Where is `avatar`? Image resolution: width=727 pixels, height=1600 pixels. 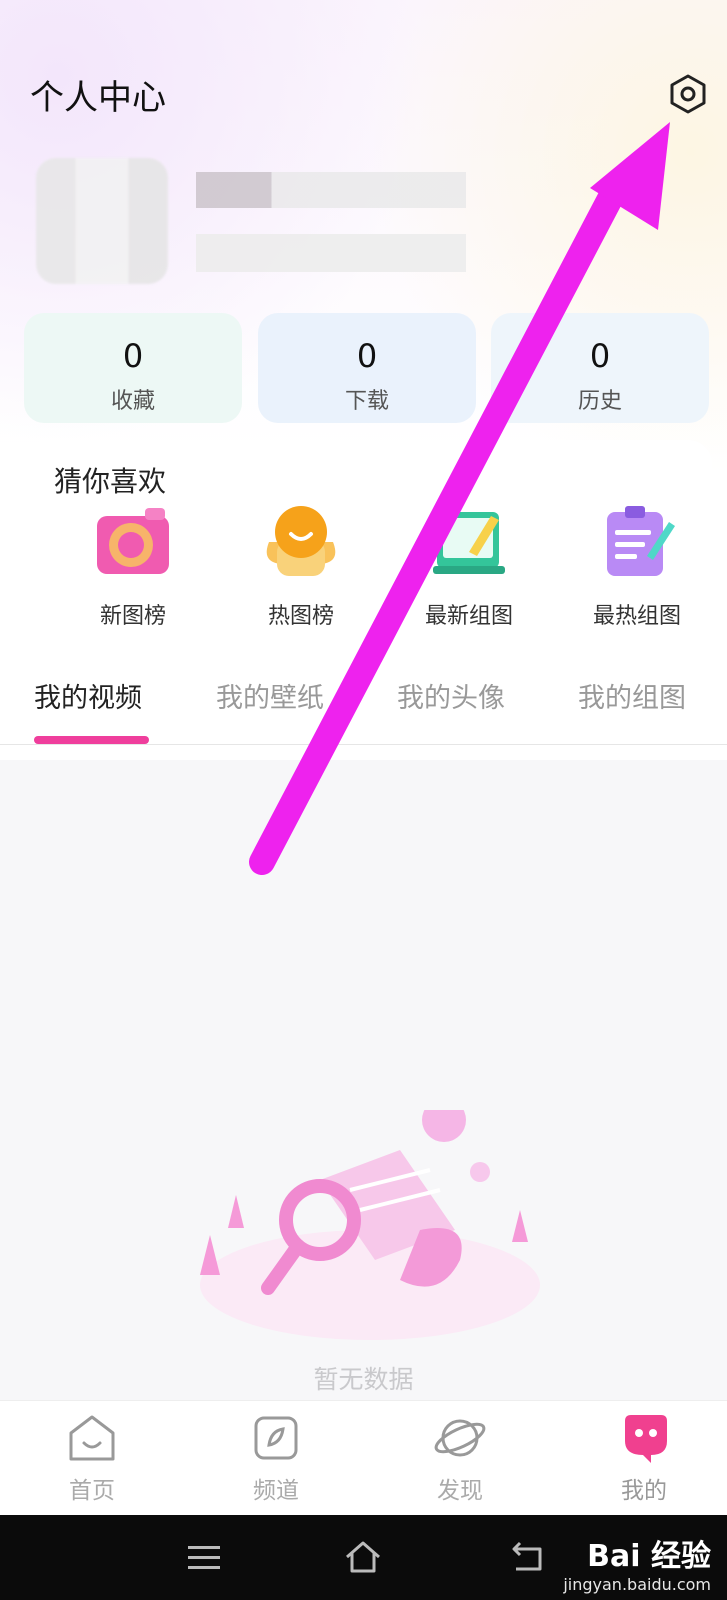
avatar is located at coordinates (102, 221).